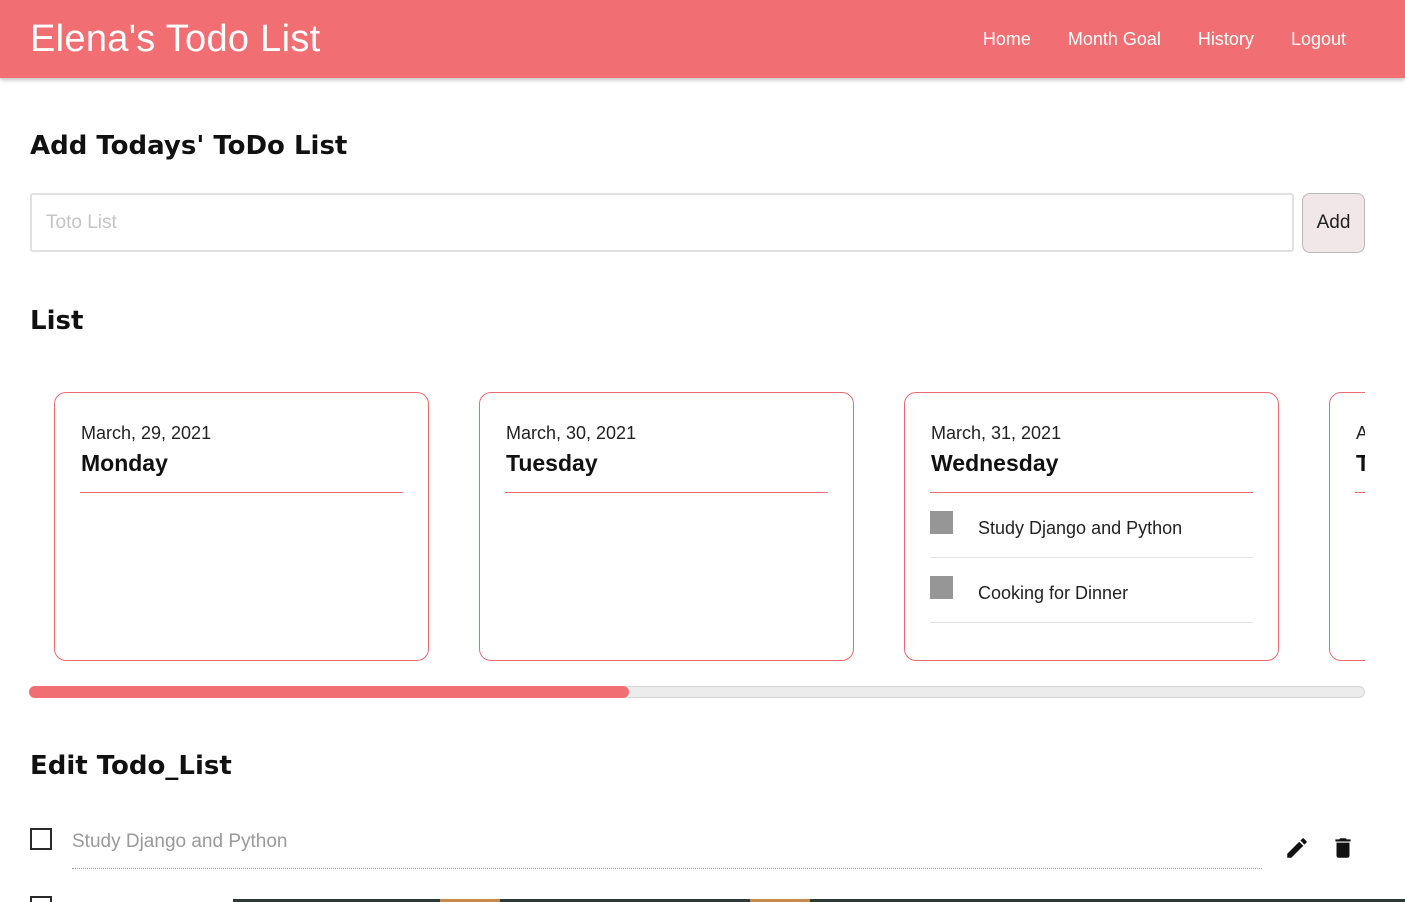  Describe the element at coordinates (1318, 39) in the screenshot. I see `nav-logout-link: Logout` at that location.